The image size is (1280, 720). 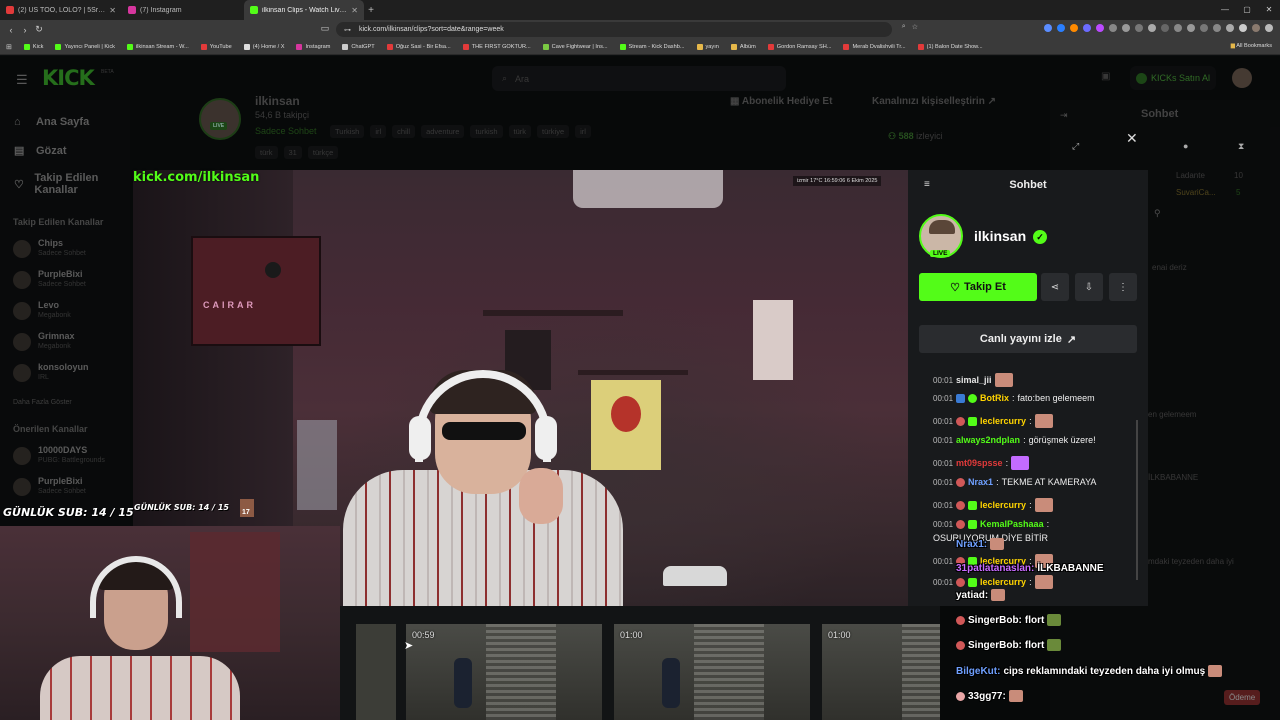 What do you see at coordinates (264, 46) in the screenshot?
I see `bookmark-item: (4) Home / X` at bounding box center [264, 46].